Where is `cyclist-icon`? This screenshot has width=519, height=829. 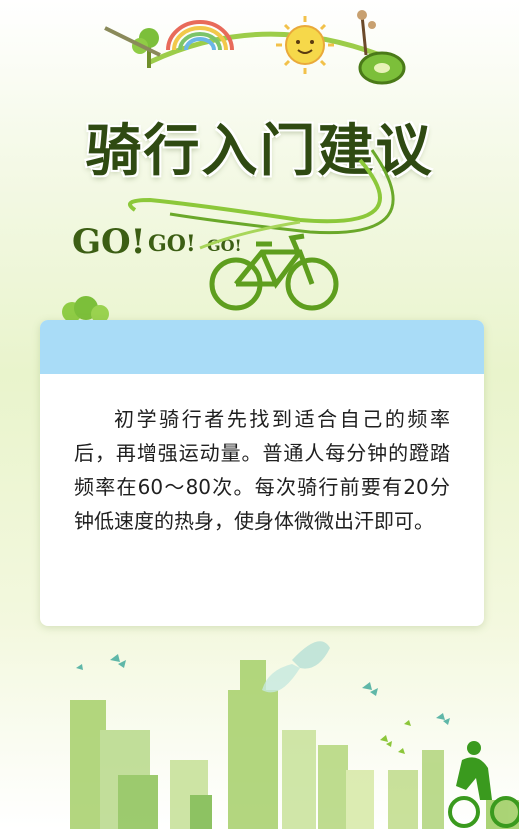
cyclist-icon is located at coordinates (483, 784).